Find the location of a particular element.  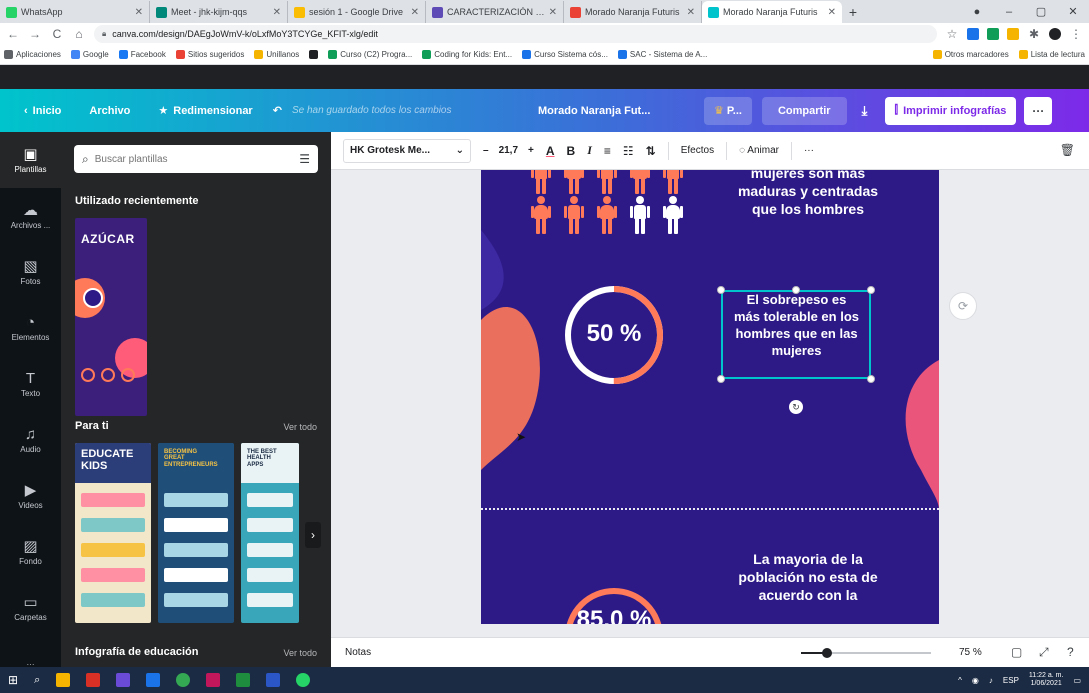

more-options-button: ··· is located at coordinates (1038, 110).